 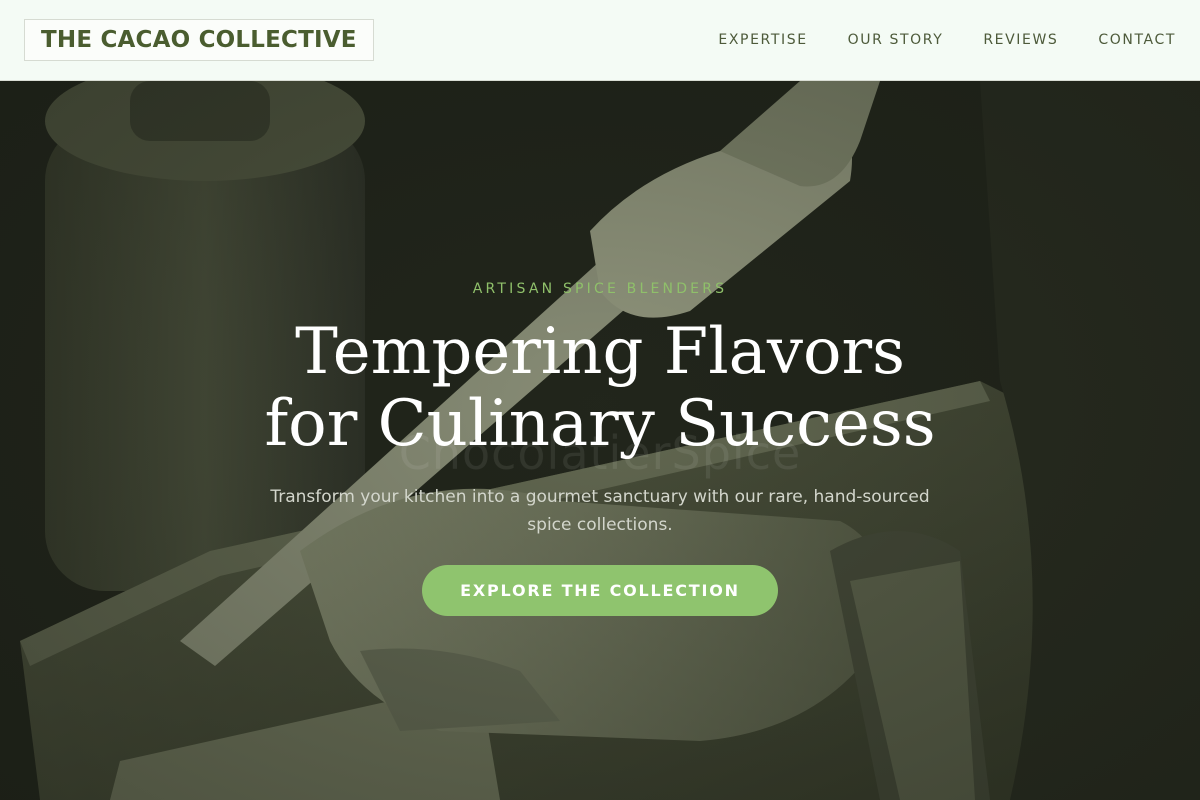 What do you see at coordinates (600, 590) in the screenshot?
I see `explore-collection-button: EXPLORE THE COLLECTION` at bounding box center [600, 590].